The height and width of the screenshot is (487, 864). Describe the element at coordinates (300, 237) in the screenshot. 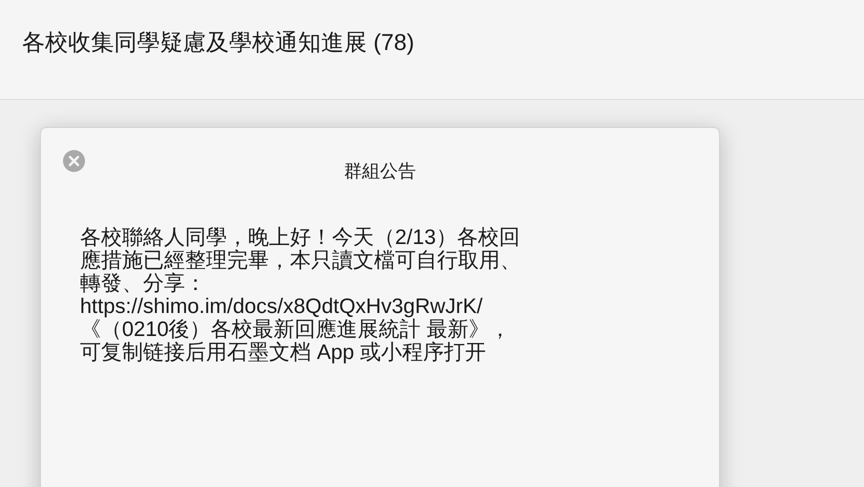

I see `announcement-line: 各校聯絡人同學，晚上好！今天（2/13）各校回` at that location.